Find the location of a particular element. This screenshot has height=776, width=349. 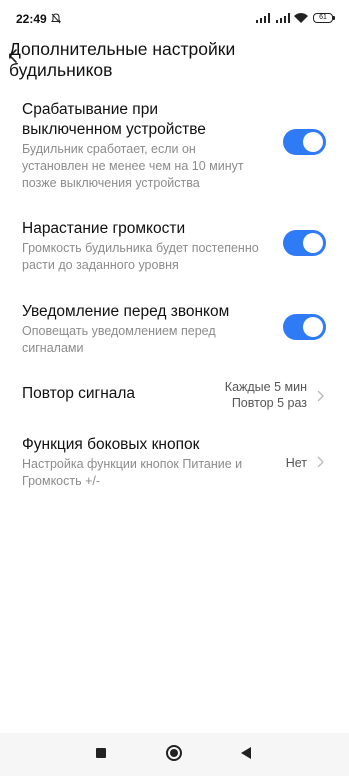

wifi-icon is located at coordinates (301, 18).